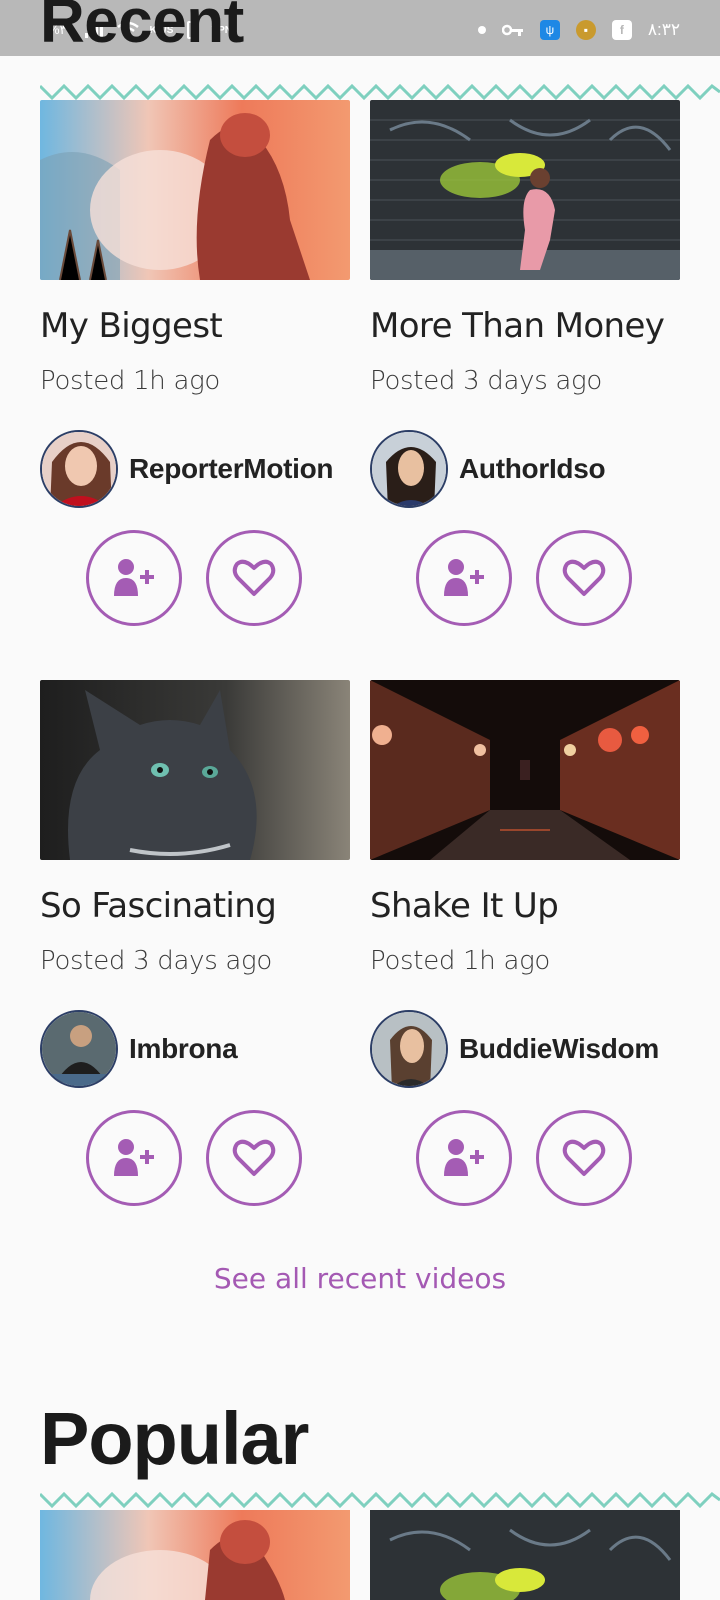  I want to click on video-card: So Fascinating Posted 3 days ago Imbrona, so click(195, 943).